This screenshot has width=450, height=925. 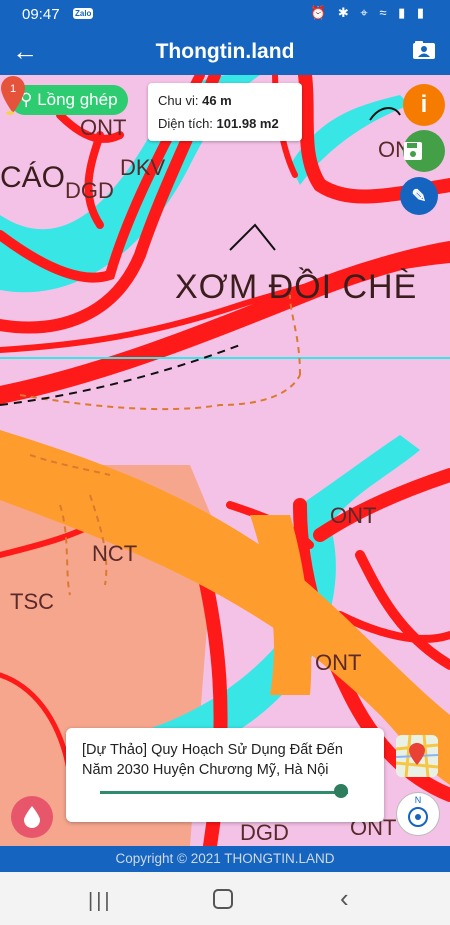 What do you see at coordinates (83, 13) in the screenshot?
I see `zalo-notification-icon: Zalo` at bounding box center [83, 13].